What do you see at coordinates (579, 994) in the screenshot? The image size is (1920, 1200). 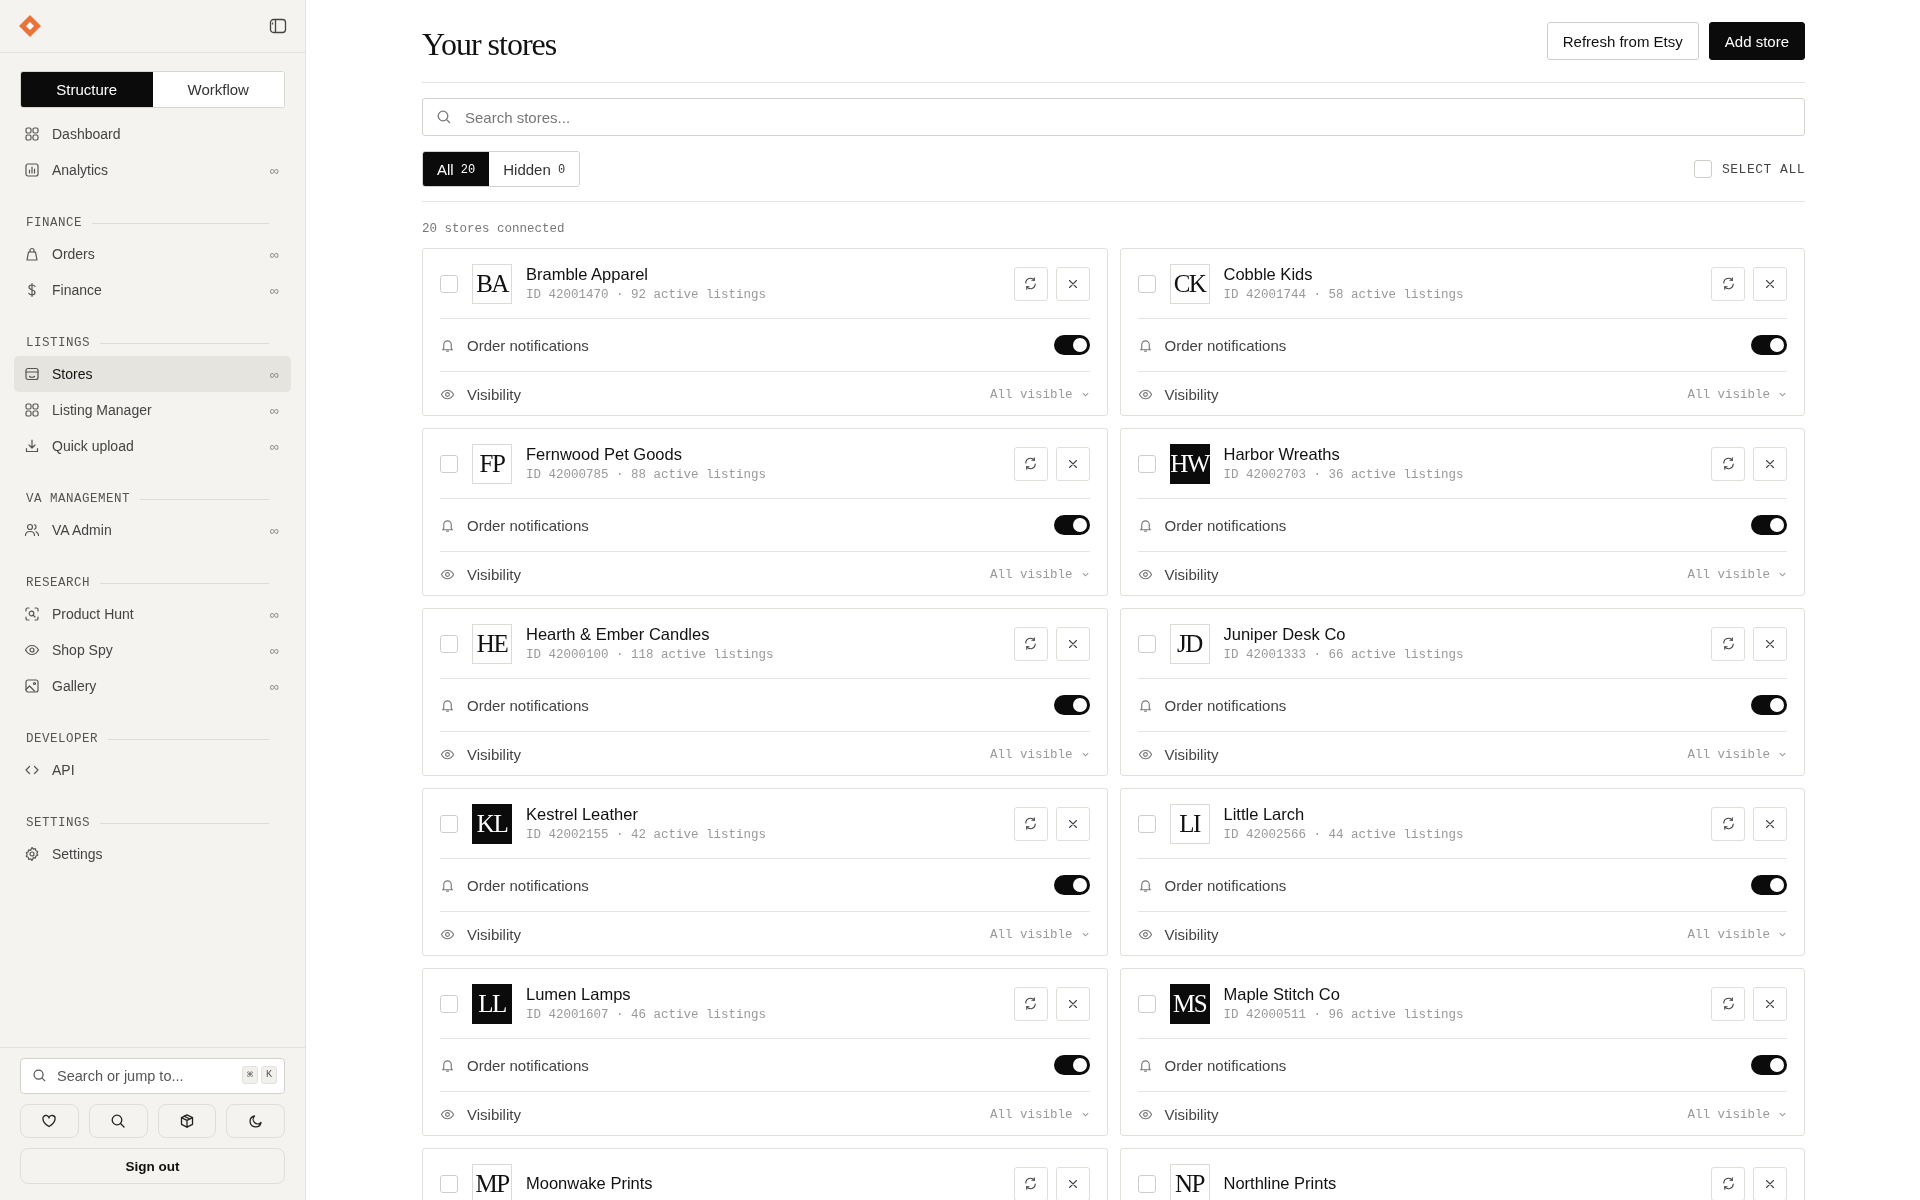 I see `store-name: Lumen Lamps` at bounding box center [579, 994].